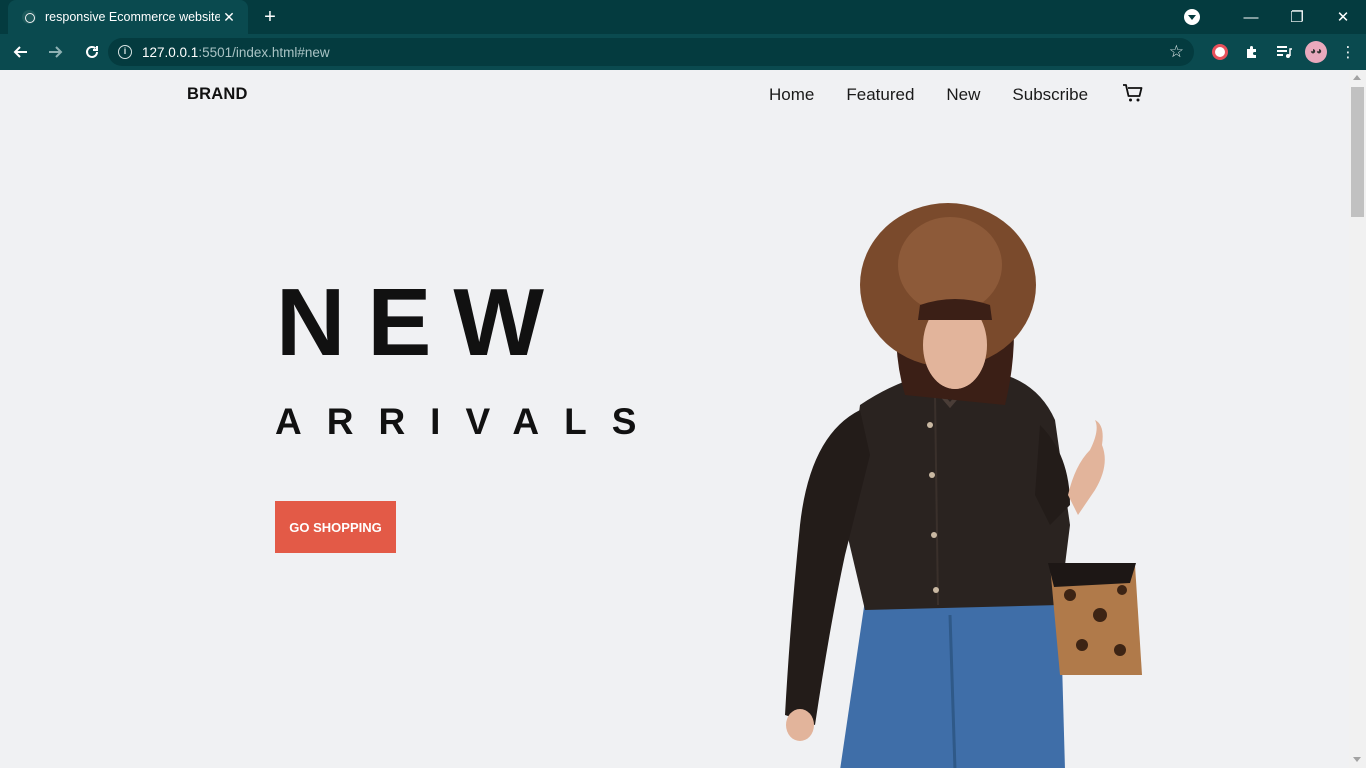 The image size is (1366, 768). Describe the element at coordinates (791, 95) in the screenshot. I see `nav-home: Home` at that location.